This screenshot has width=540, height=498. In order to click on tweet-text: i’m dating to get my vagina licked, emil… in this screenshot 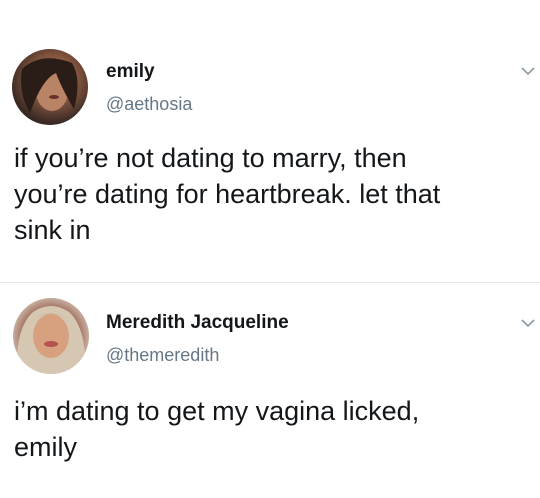, I will do `click(217, 429)`.